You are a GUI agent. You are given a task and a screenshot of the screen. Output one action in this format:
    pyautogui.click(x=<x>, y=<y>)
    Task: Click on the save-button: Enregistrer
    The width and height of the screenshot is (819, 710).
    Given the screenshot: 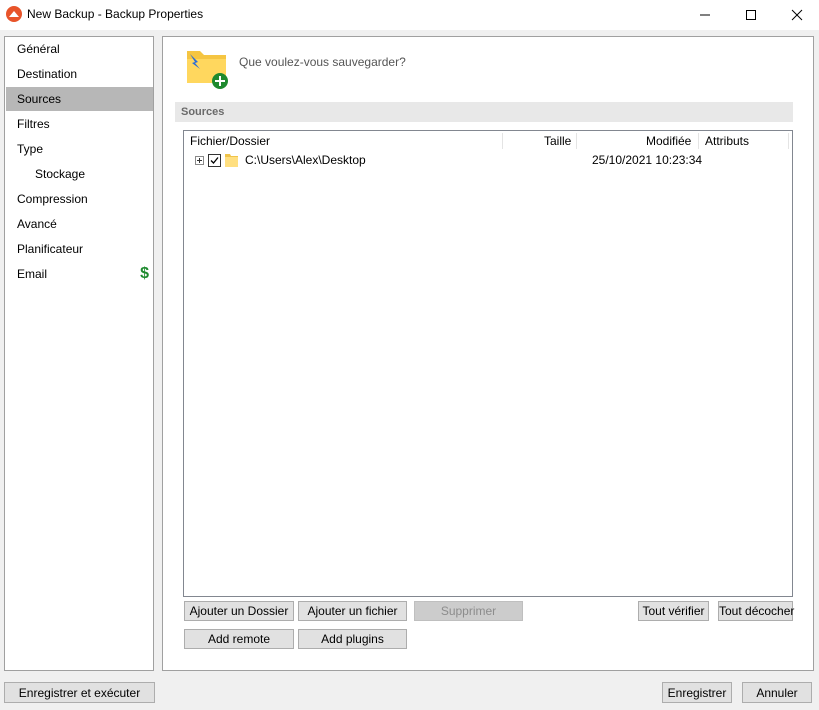 What is the action you would take?
    pyautogui.click(x=697, y=692)
    